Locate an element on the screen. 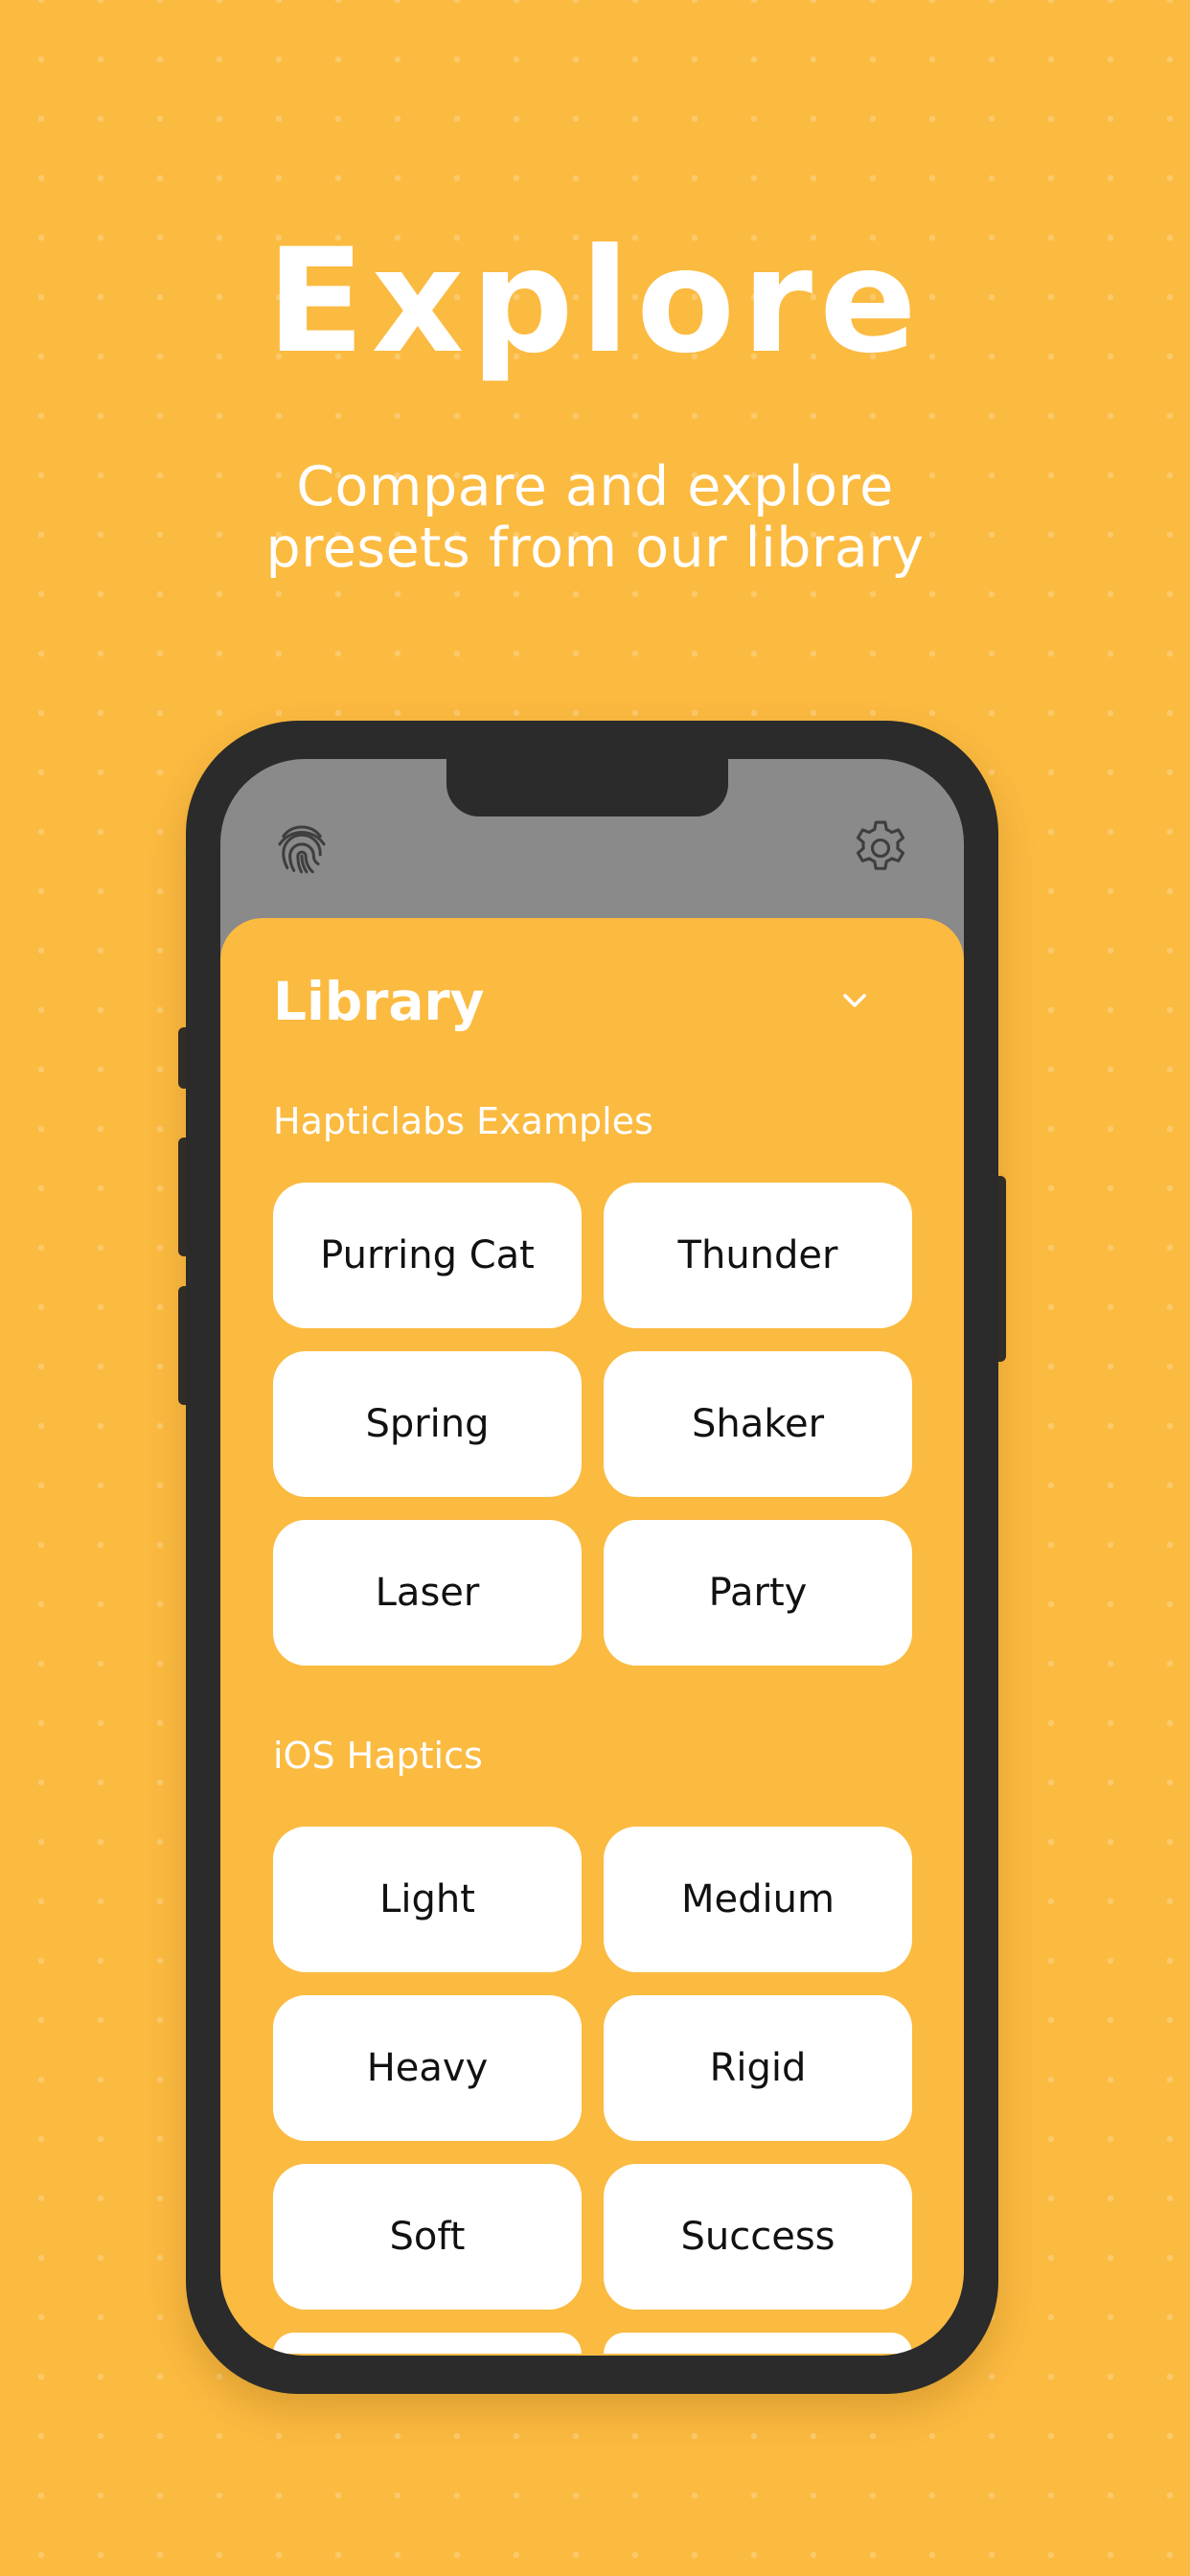  phone-notch is located at coordinates (587, 787).